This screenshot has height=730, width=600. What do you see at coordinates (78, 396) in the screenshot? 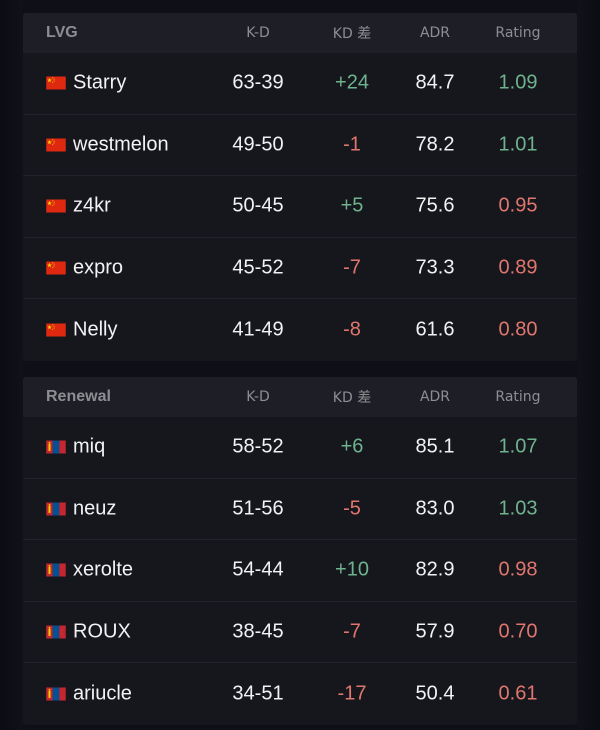
I see `team-name: Renewal` at bounding box center [78, 396].